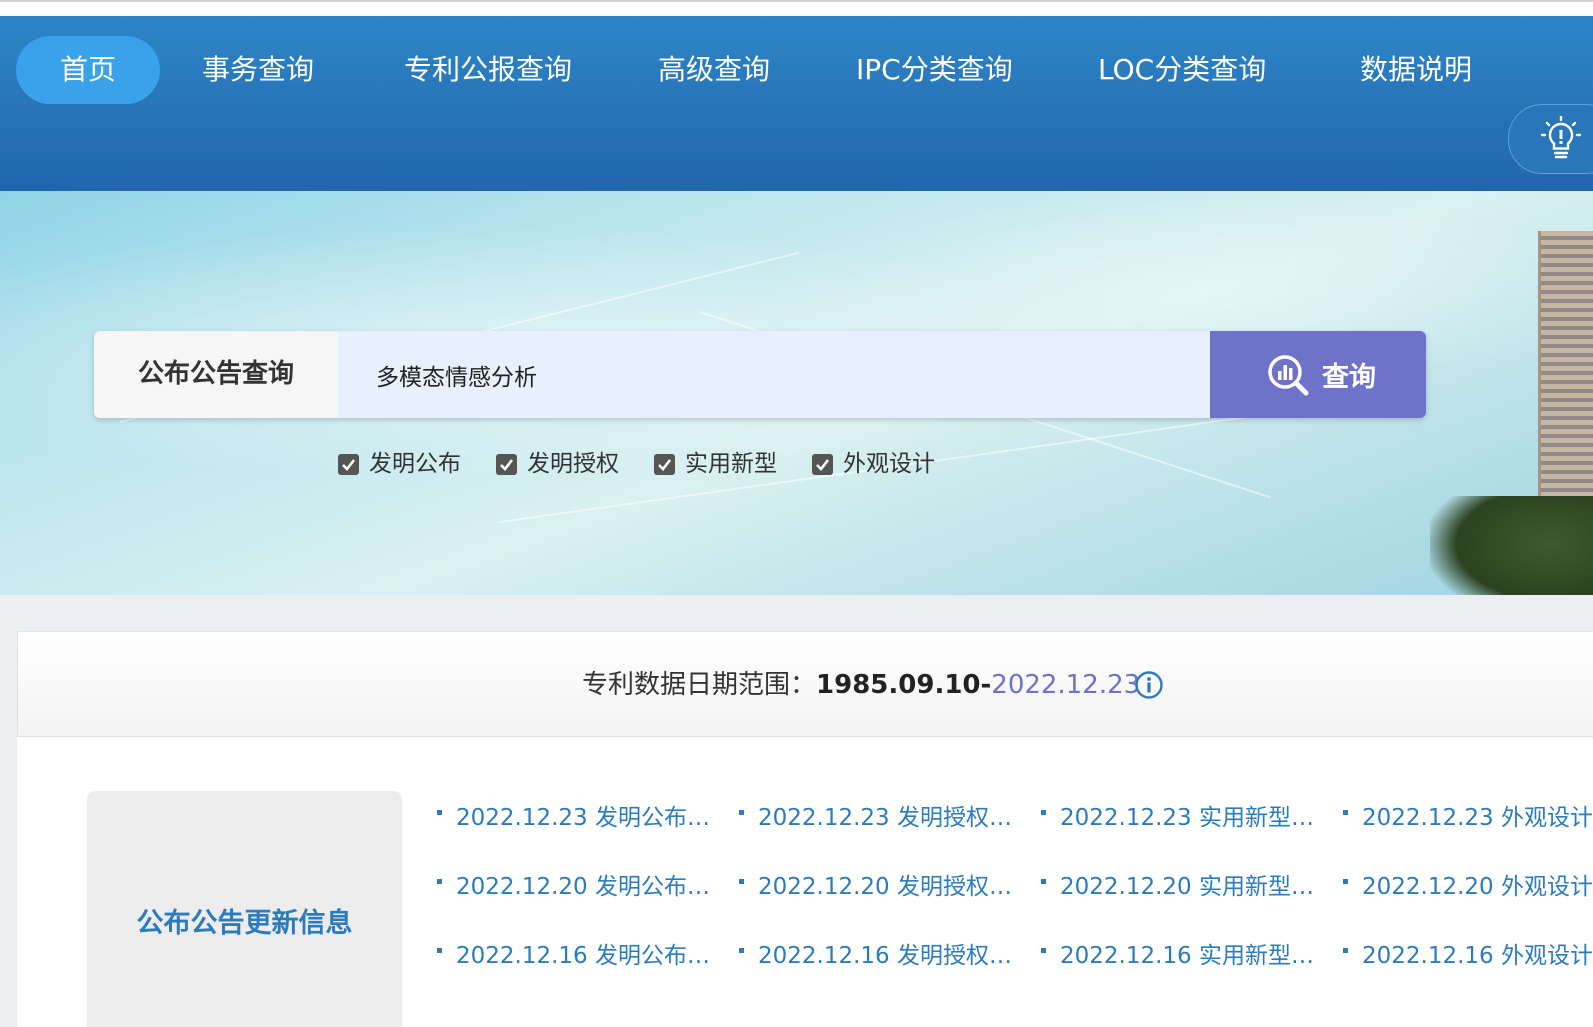 Image resolution: width=1593 pixels, height=1027 pixels. What do you see at coordinates (1468, 953) in the screenshot?
I see `update-link: 2022.12.16 外观设计` at bounding box center [1468, 953].